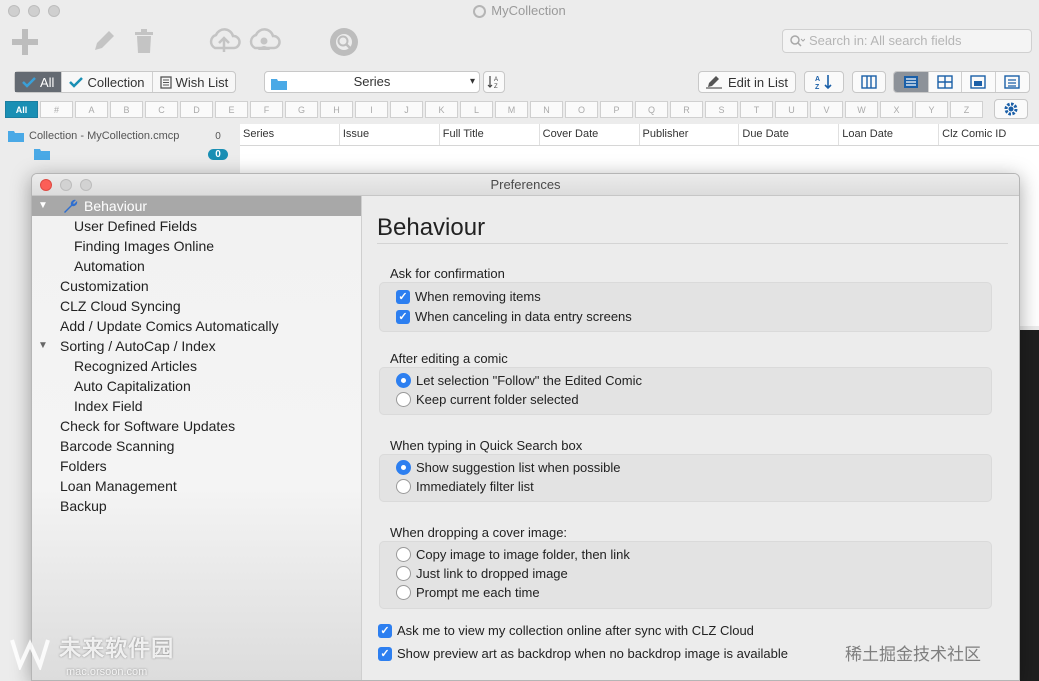 The width and height of the screenshot is (1039, 681). Describe the element at coordinates (54, 11) in the screenshot. I see `zoom-window-button` at that location.